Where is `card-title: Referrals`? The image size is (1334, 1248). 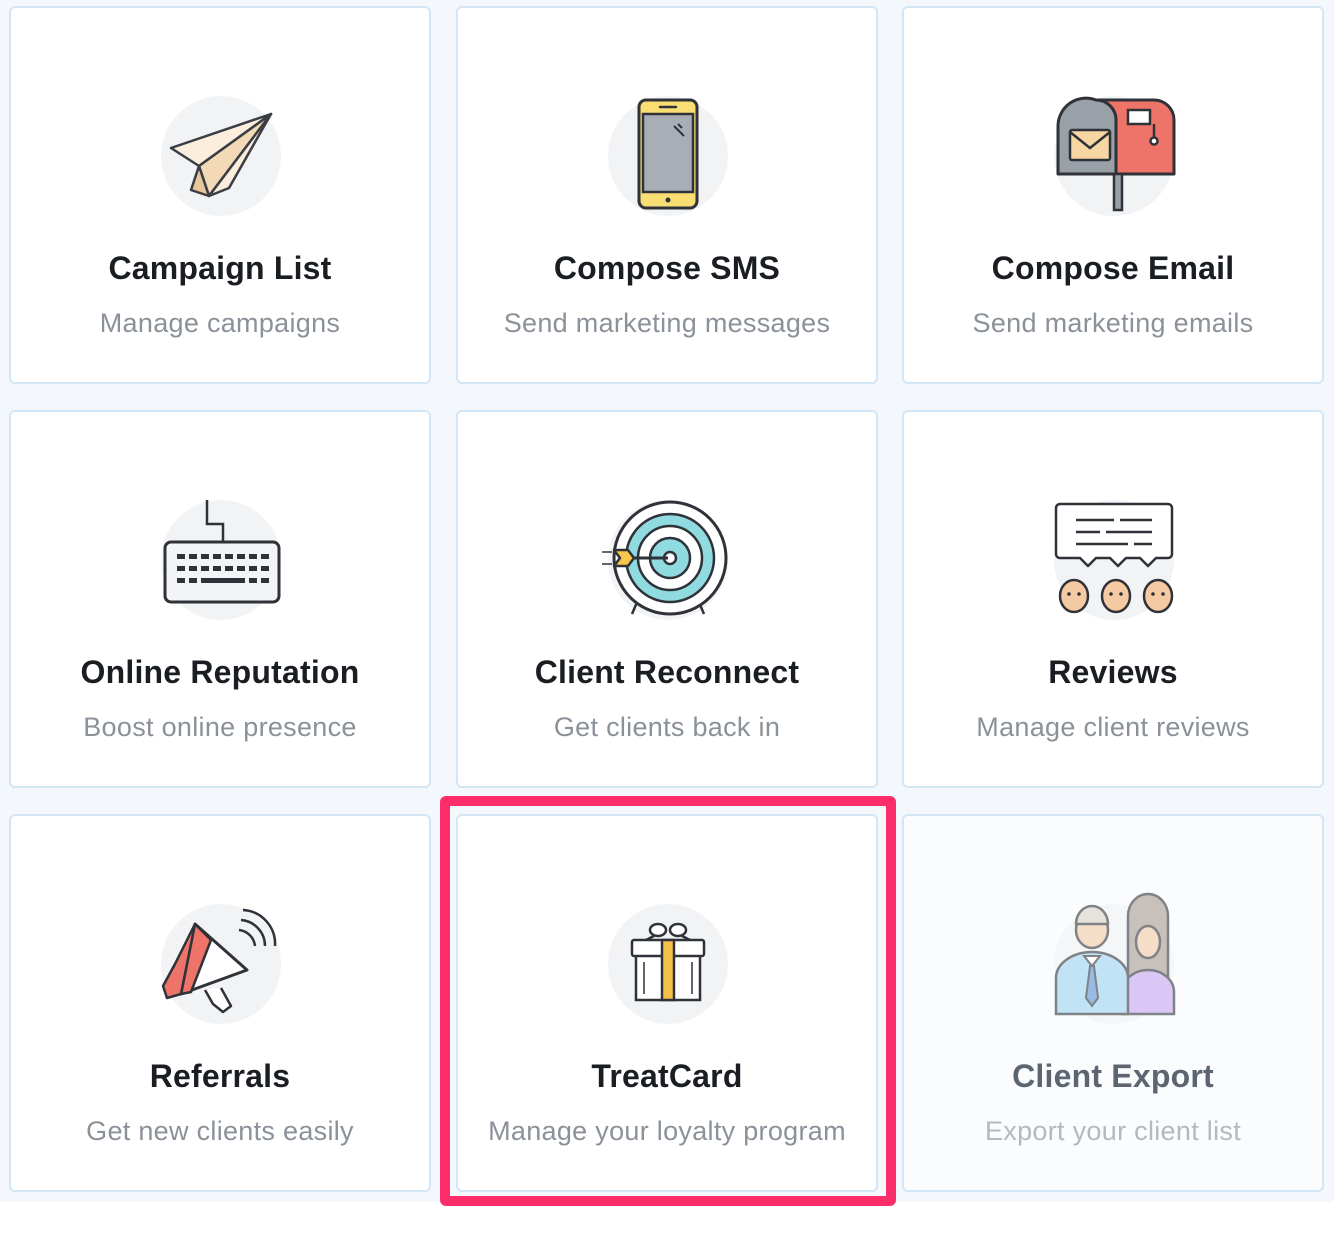 card-title: Referrals is located at coordinates (220, 1076).